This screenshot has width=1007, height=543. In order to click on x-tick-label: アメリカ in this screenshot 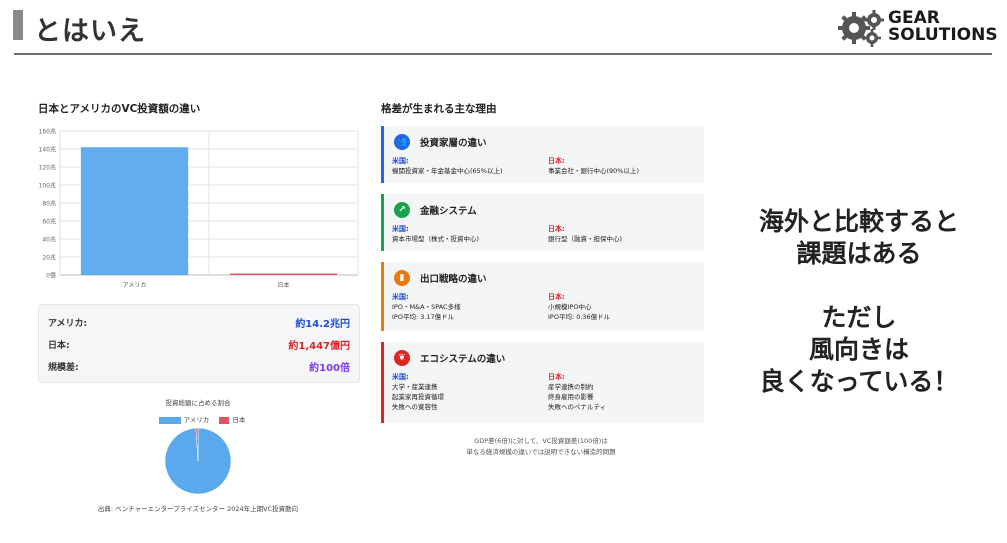, I will do `click(135, 285)`.